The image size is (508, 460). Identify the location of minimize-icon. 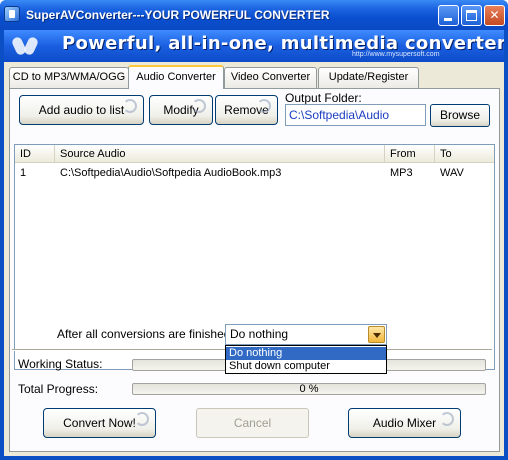
(448, 19).